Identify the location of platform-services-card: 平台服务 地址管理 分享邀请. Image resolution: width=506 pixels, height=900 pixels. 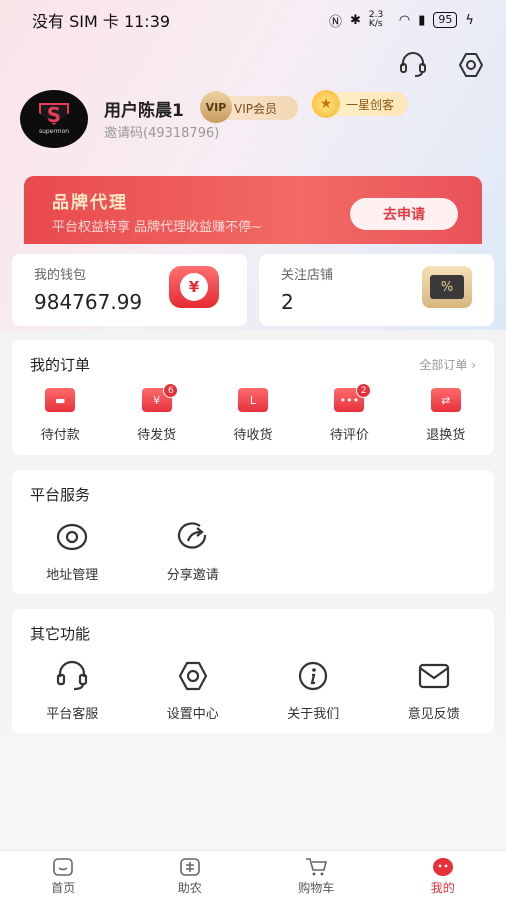
(253, 532).